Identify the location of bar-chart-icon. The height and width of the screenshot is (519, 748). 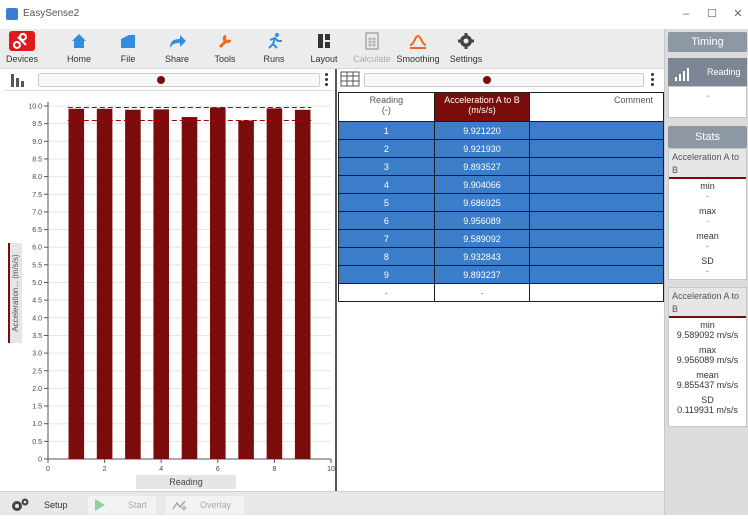
(18, 81).